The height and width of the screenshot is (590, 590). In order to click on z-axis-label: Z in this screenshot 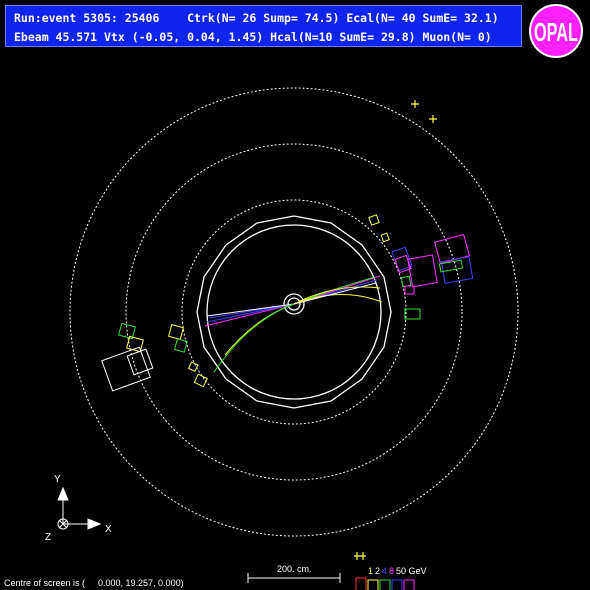, I will do `click(48, 537)`.